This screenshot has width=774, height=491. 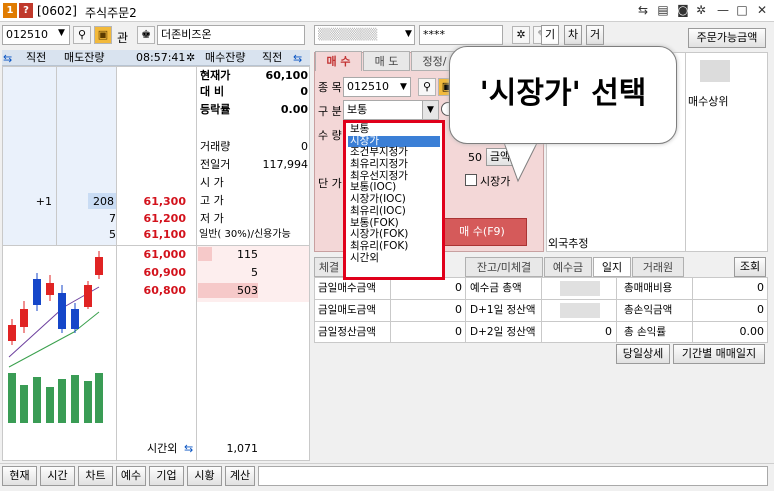 I want to click on stock-name-field: 더존비즈온, so click(x=231, y=35).